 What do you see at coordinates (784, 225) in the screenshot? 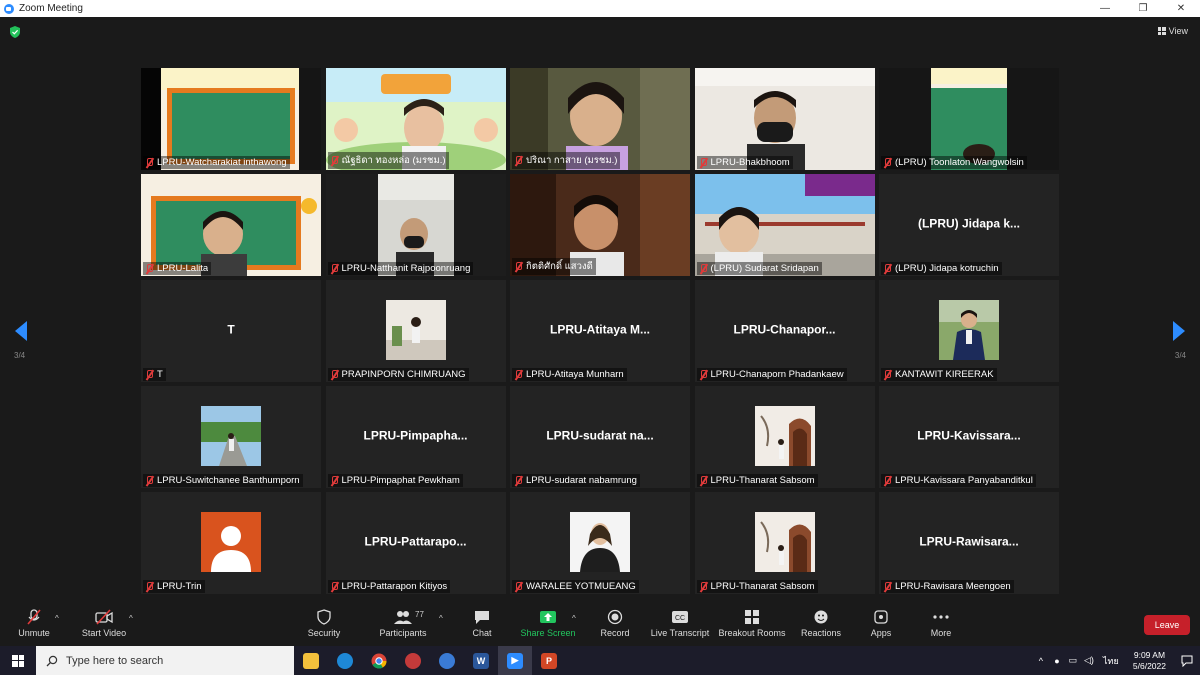
I see `participant-tile: (LPRU) Sudarat Sridapan` at bounding box center [784, 225].